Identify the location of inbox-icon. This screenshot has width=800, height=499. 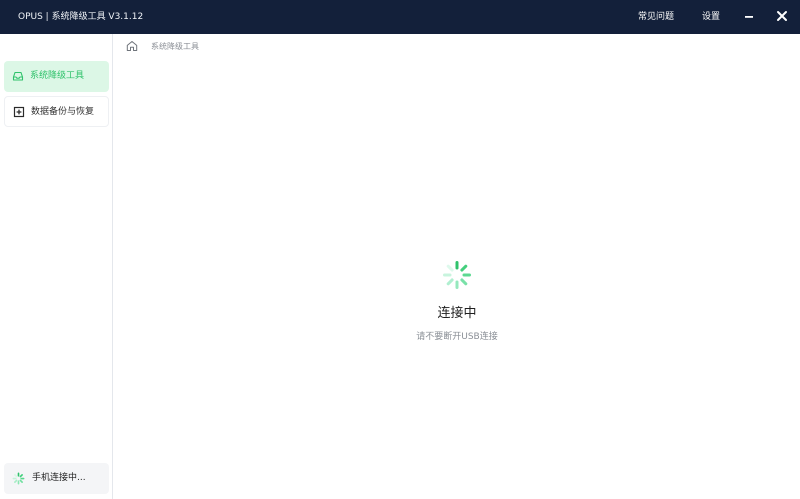
(18, 76).